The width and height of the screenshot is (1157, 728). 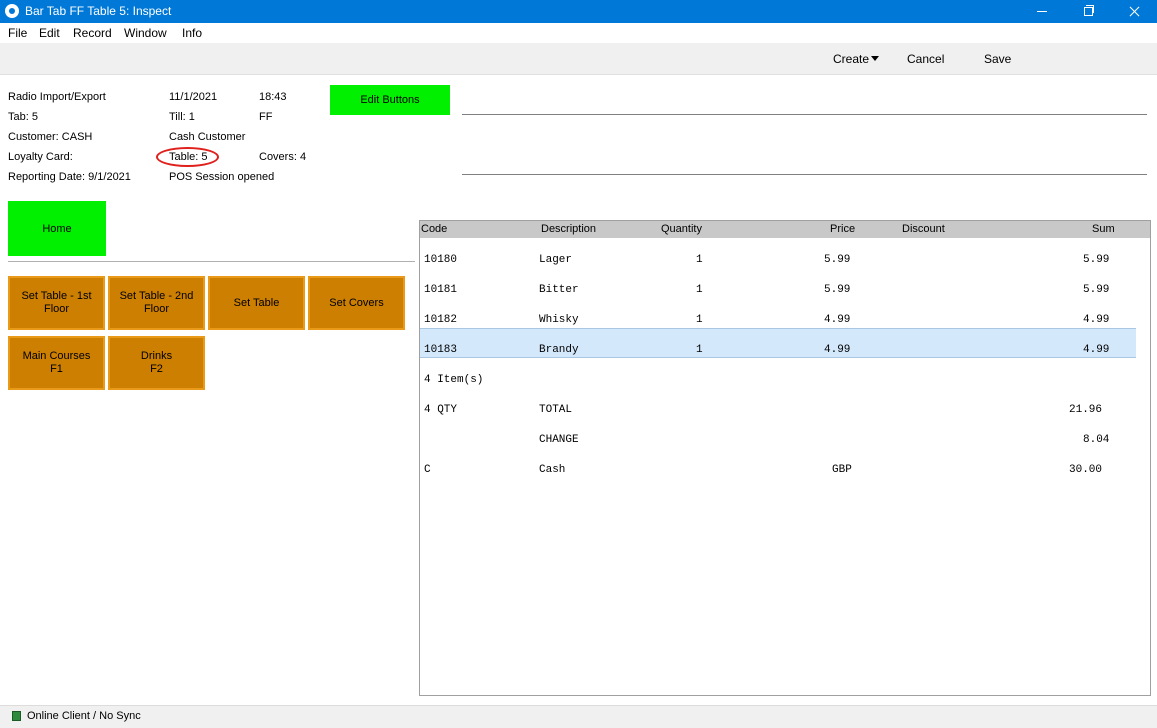 I want to click on table-row: 10180 Lager 1 5.99 5.99, so click(x=778, y=253).